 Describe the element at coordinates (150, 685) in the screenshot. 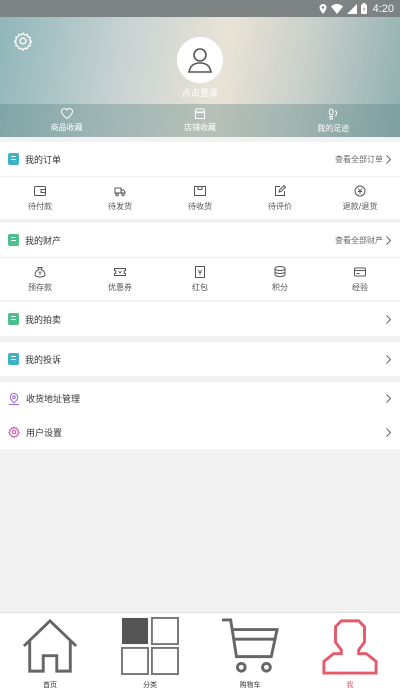

I see `tab-category-label: 分类` at that location.